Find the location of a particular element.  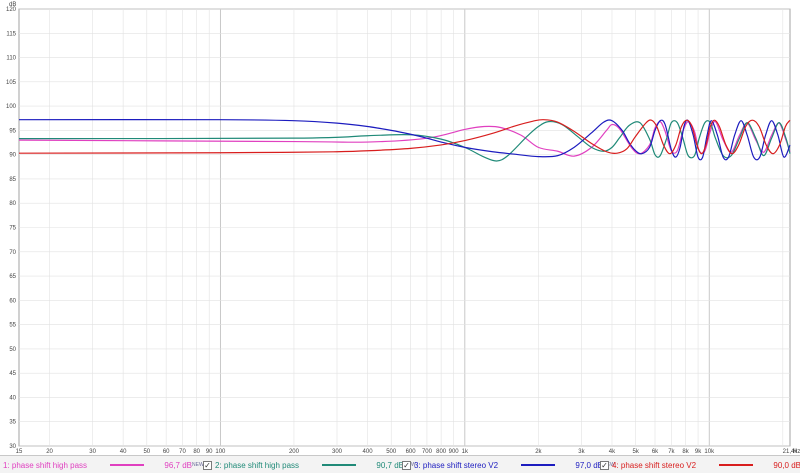

legend-item-4: ✓ 4: phase shift stereo V2 90,0 dBNEW is located at coordinates (700, 465).